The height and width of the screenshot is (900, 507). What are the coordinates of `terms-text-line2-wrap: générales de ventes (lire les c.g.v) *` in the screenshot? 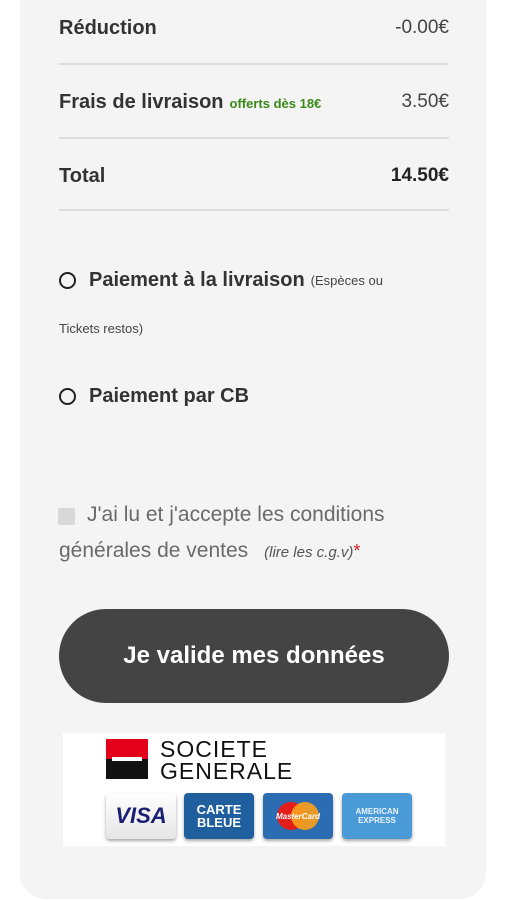 It's located at (209, 551).